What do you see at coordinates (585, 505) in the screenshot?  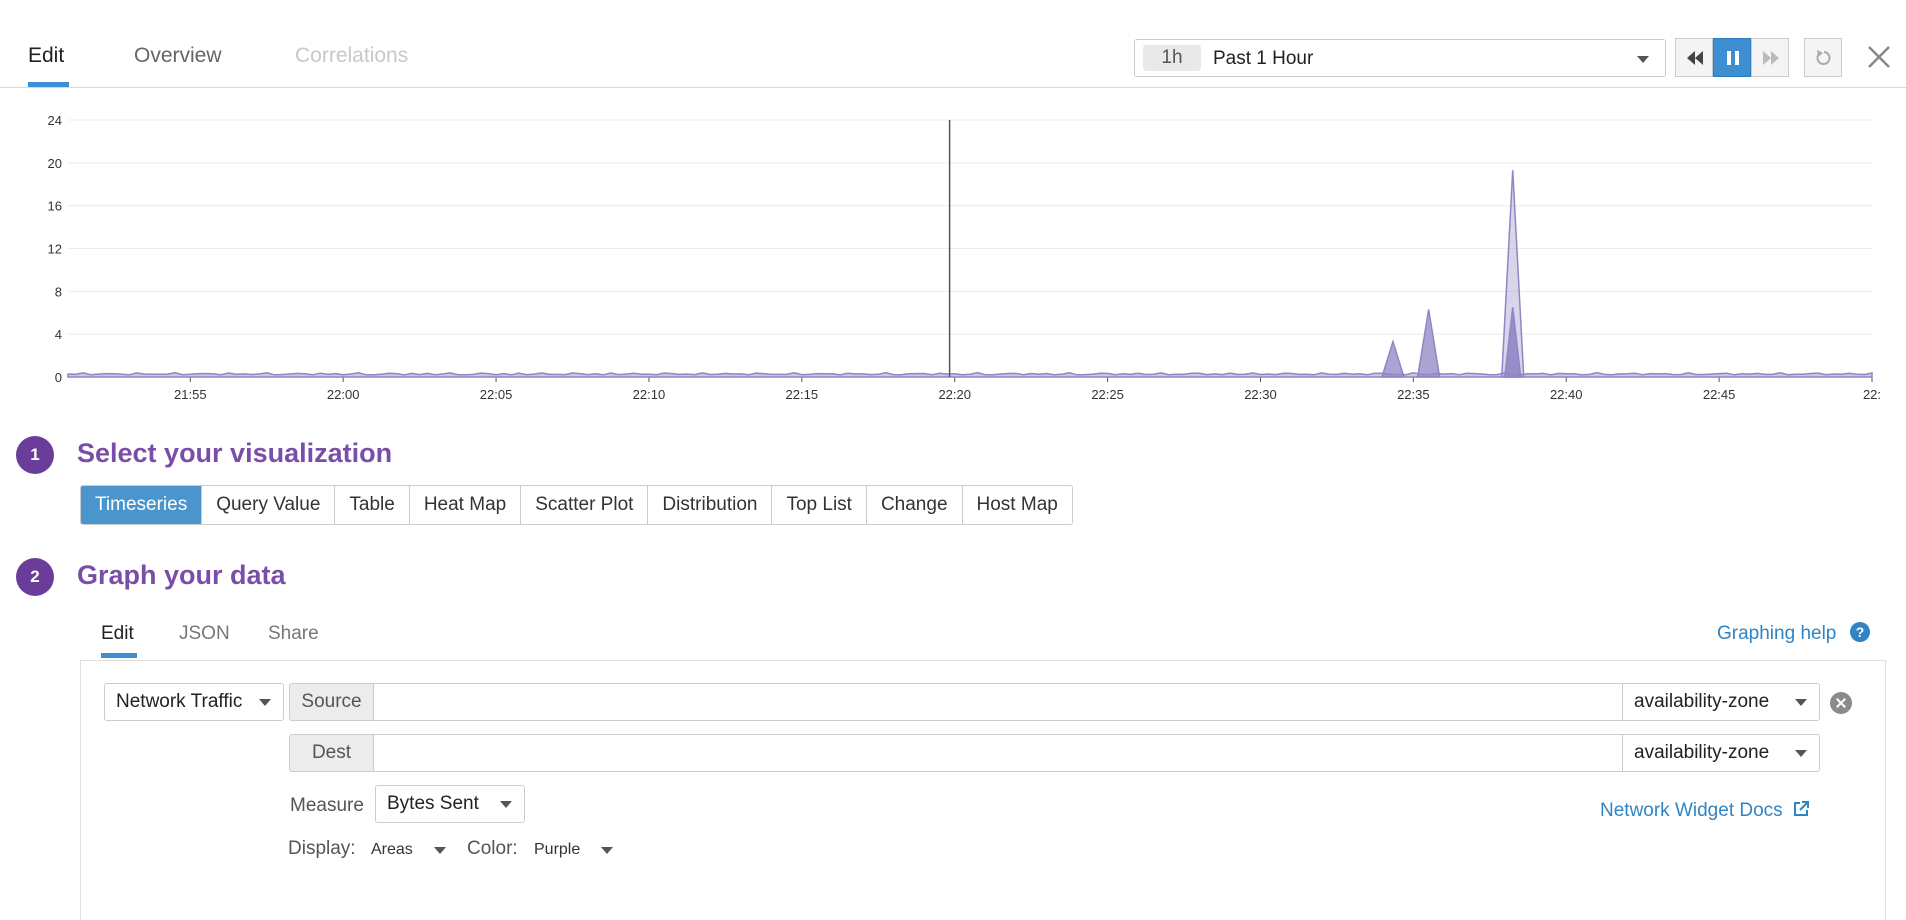 I see `viz-option-scatter-plot: Scatter Plot` at bounding box center [585, 505].